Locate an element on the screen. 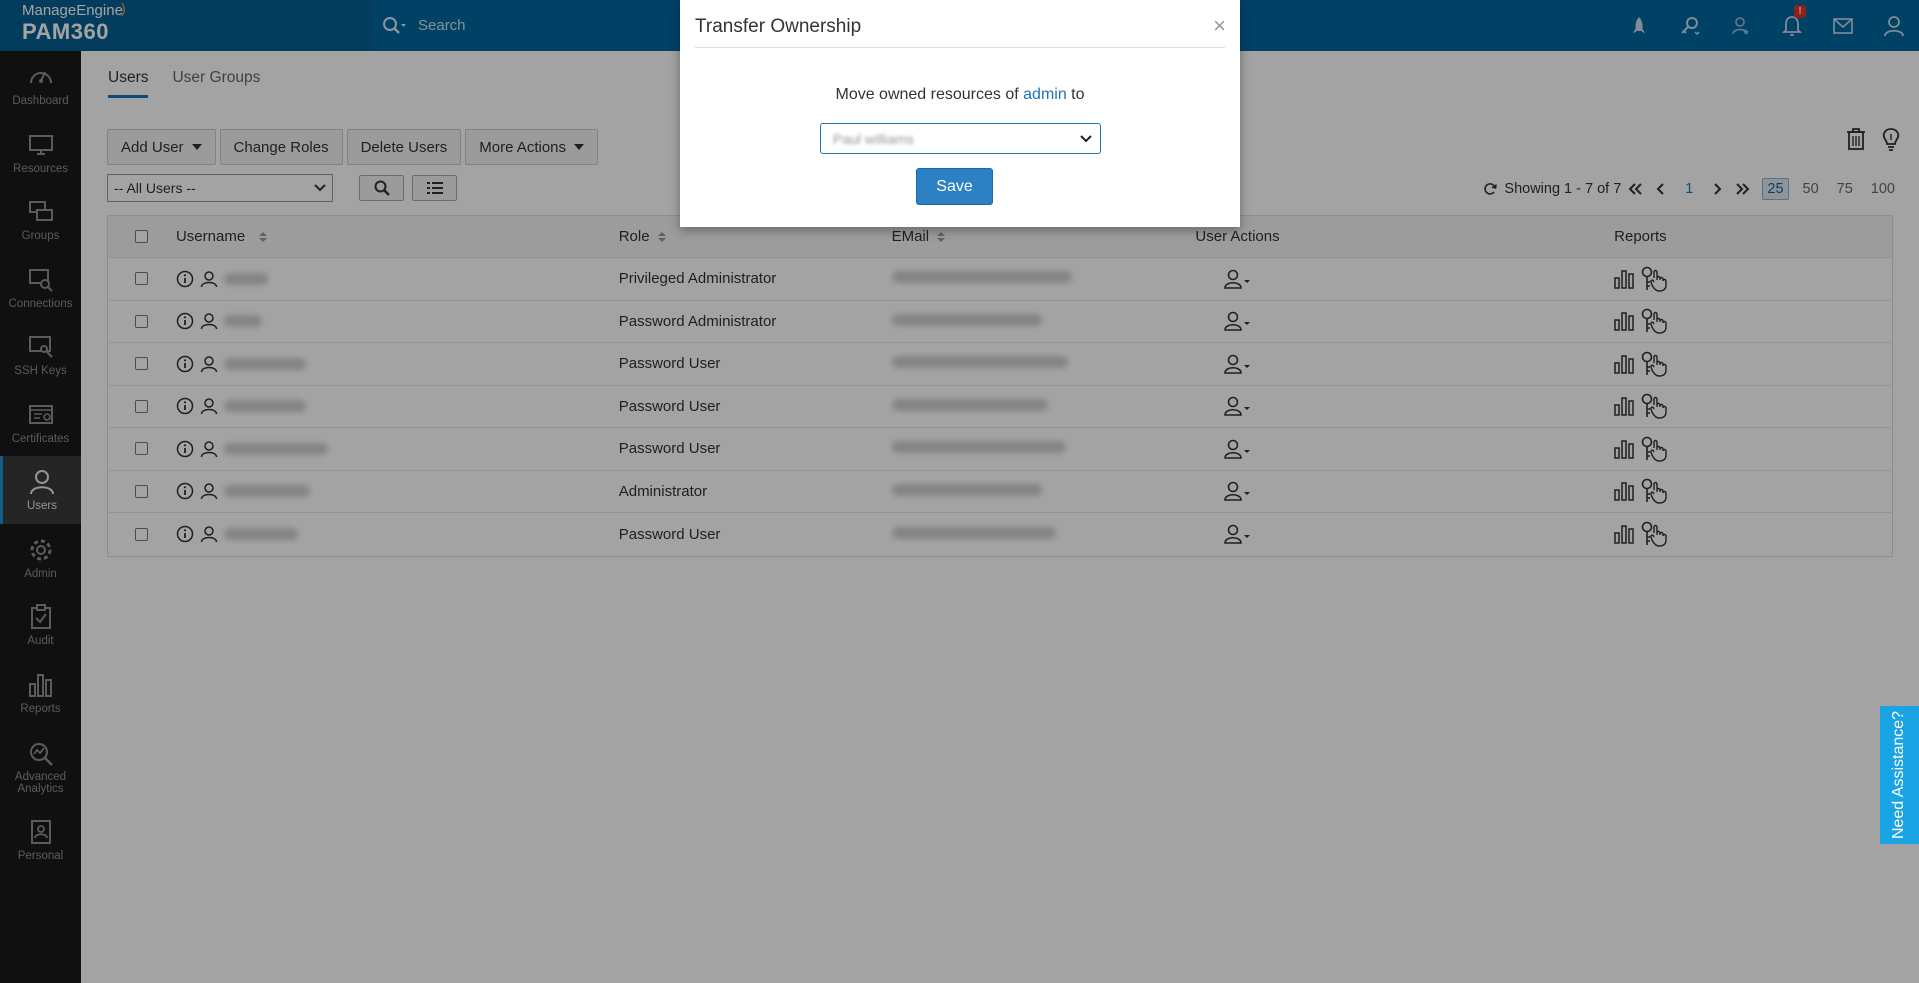  need-assistance-label: Need Assistance? is located at coordinates (1899, 775).